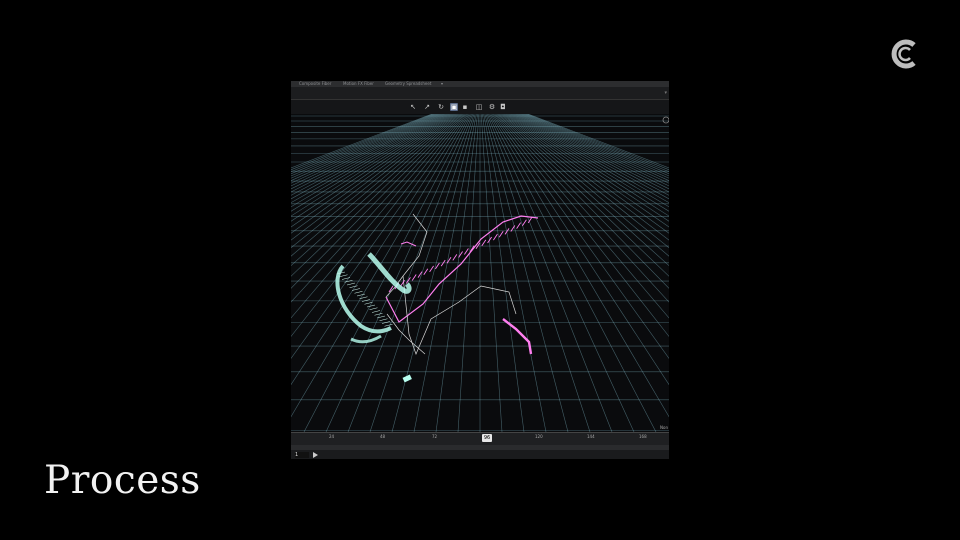  I want to click on scale-tool-icon: ▣, so click(454, 107).